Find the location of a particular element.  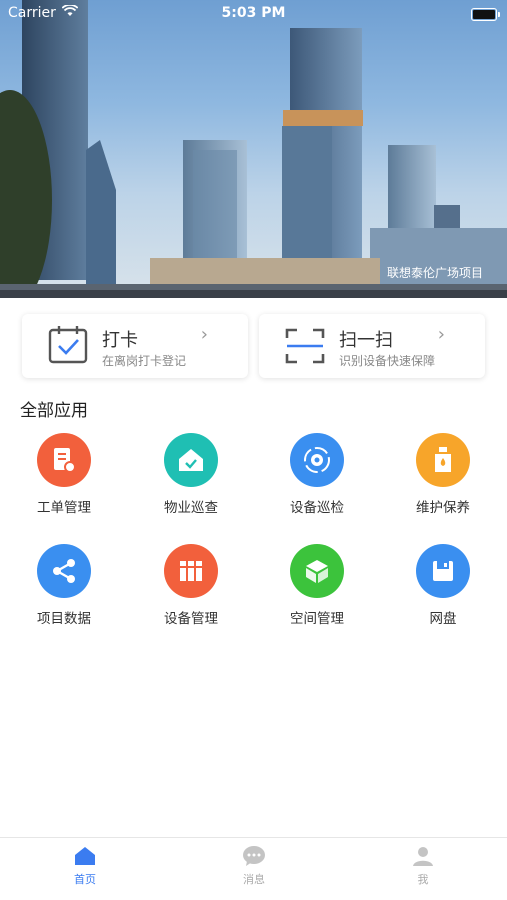

home-icon is located at coordinates (85, 856).